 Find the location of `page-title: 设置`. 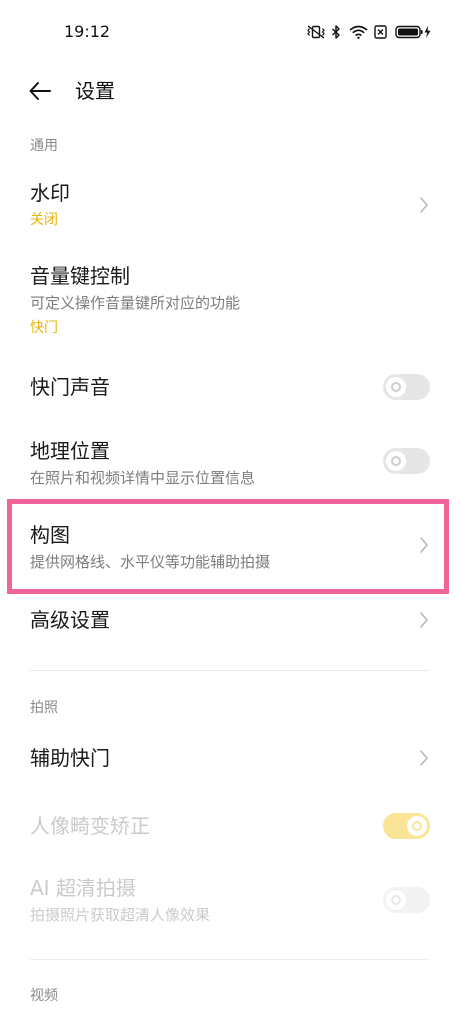

page-title: 设置 is located at coordinates (95, 91).